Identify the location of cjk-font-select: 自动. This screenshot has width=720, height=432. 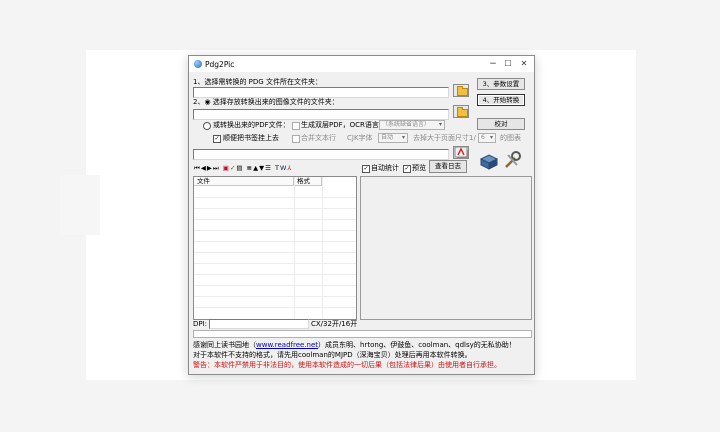
(393, 138).